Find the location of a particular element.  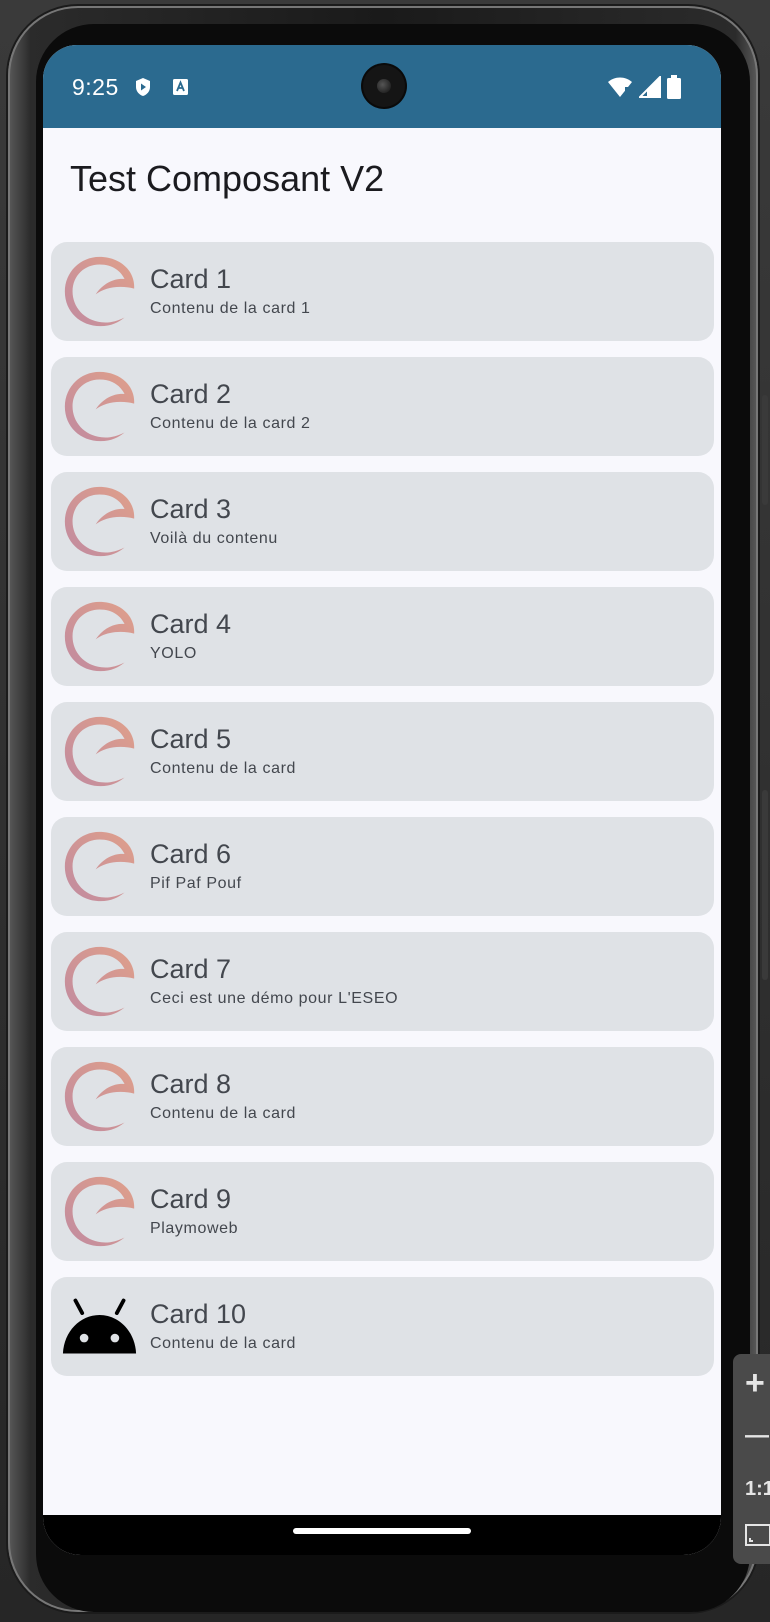

android-icon is located at coordinates (99, 1326).